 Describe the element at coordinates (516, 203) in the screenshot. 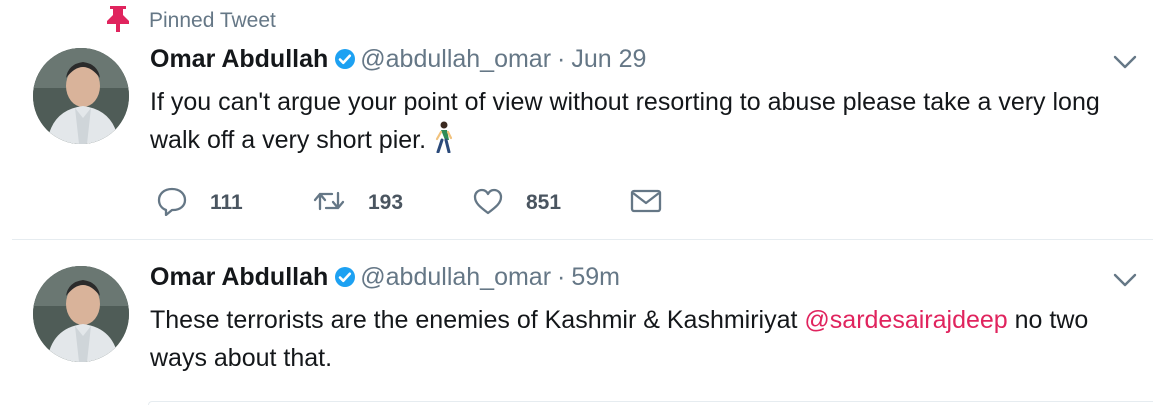

I see `like-button: 851` at that location.